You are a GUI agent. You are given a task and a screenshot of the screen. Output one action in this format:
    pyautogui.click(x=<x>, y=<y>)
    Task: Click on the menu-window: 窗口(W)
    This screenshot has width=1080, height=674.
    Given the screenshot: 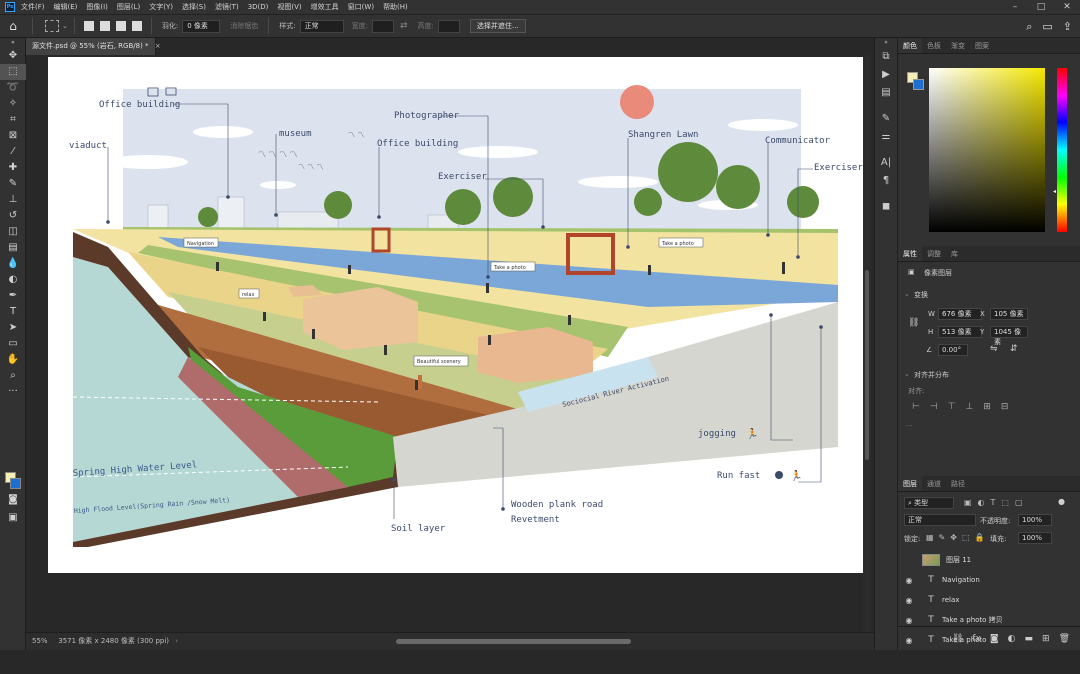 What is the action you would take?
    pyautogui.click(x=361, y=7)
    